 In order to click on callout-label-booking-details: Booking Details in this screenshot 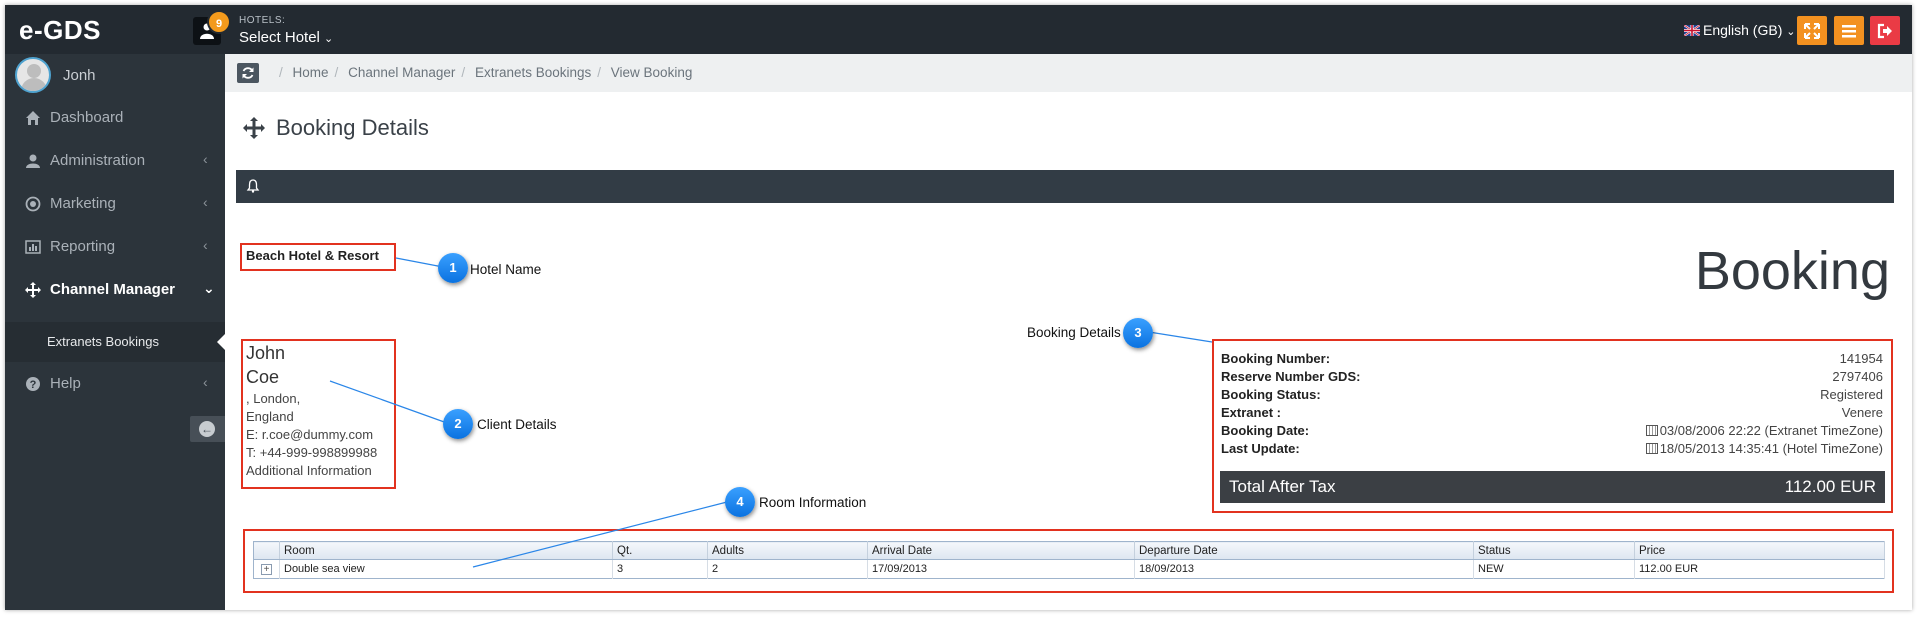, I will do `click(1074, 332)`.